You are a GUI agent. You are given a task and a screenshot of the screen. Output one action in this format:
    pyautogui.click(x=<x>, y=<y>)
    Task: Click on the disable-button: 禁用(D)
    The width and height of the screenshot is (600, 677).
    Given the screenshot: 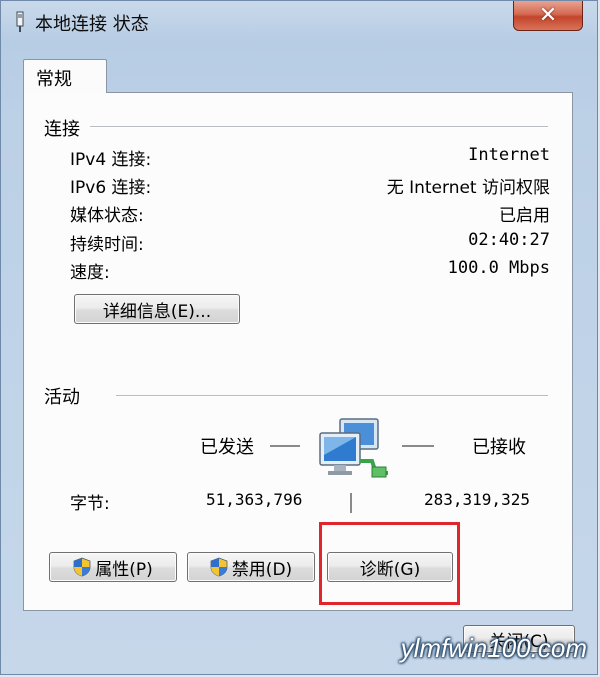 What is the action you would take?
    pyautogui.click(x=251, y=567)
    